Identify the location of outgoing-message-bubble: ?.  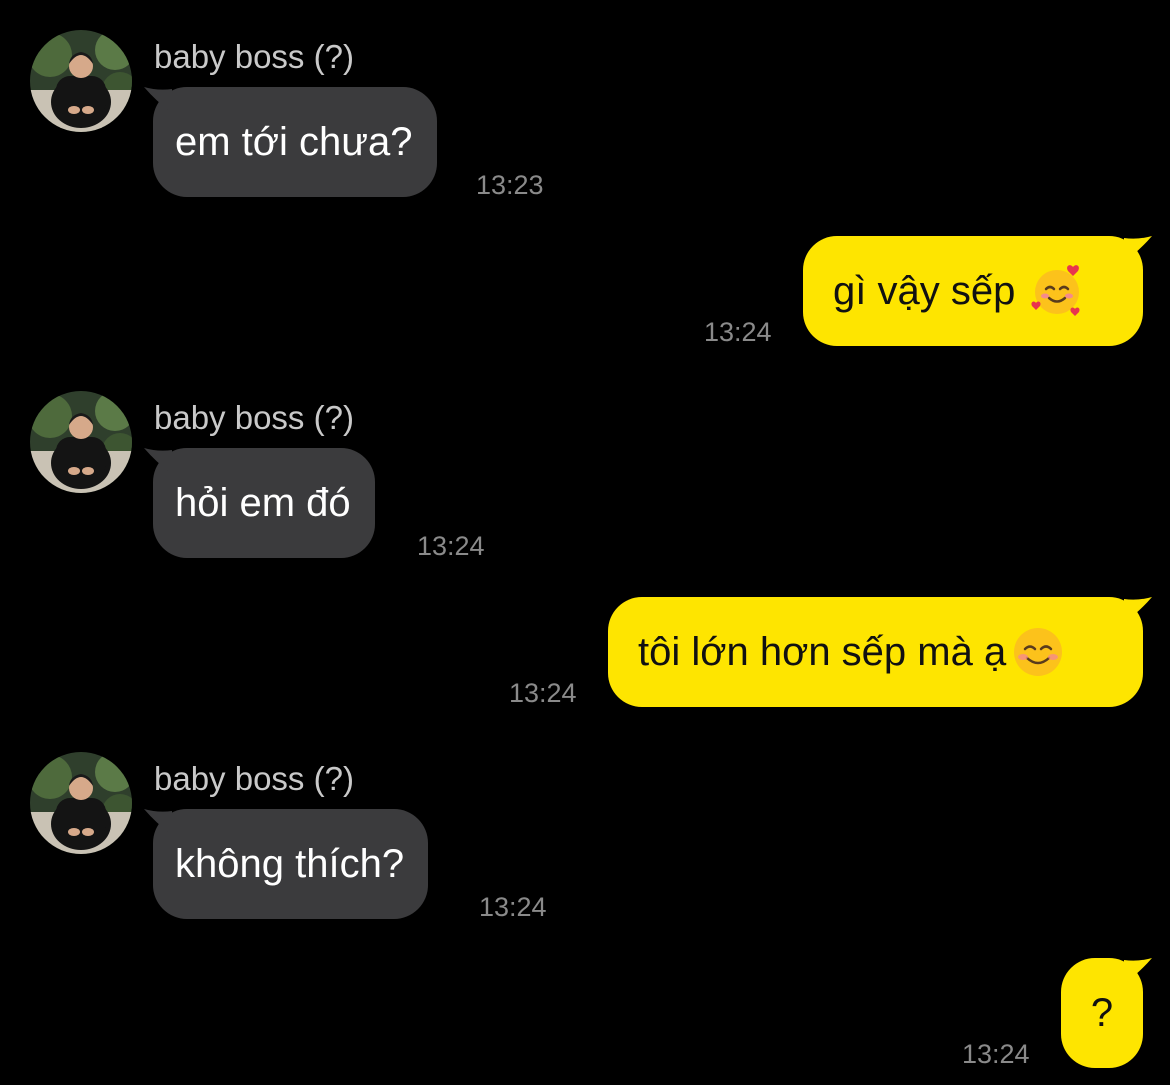
(1106, 1013).